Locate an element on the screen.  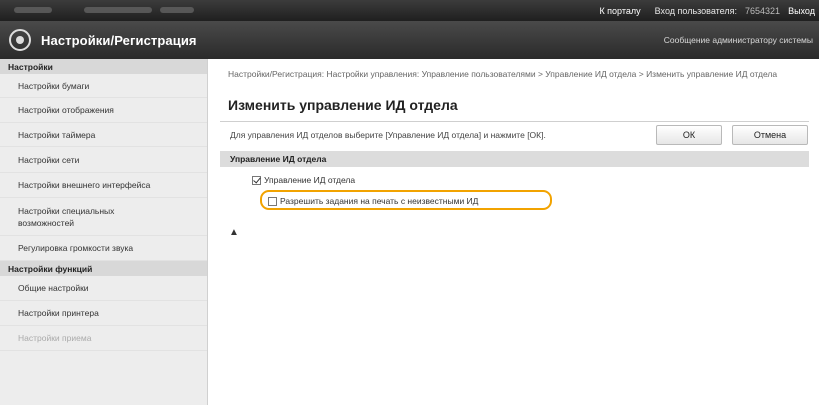
sidebar-item-display-settings: Настройки отображения is located at coordinates (103, 110).